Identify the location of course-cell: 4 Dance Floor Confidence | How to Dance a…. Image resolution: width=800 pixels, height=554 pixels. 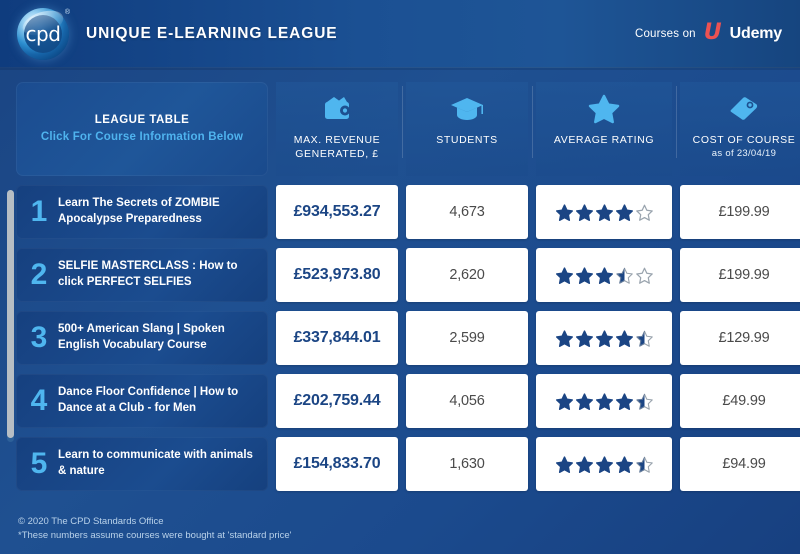
(142, 401).